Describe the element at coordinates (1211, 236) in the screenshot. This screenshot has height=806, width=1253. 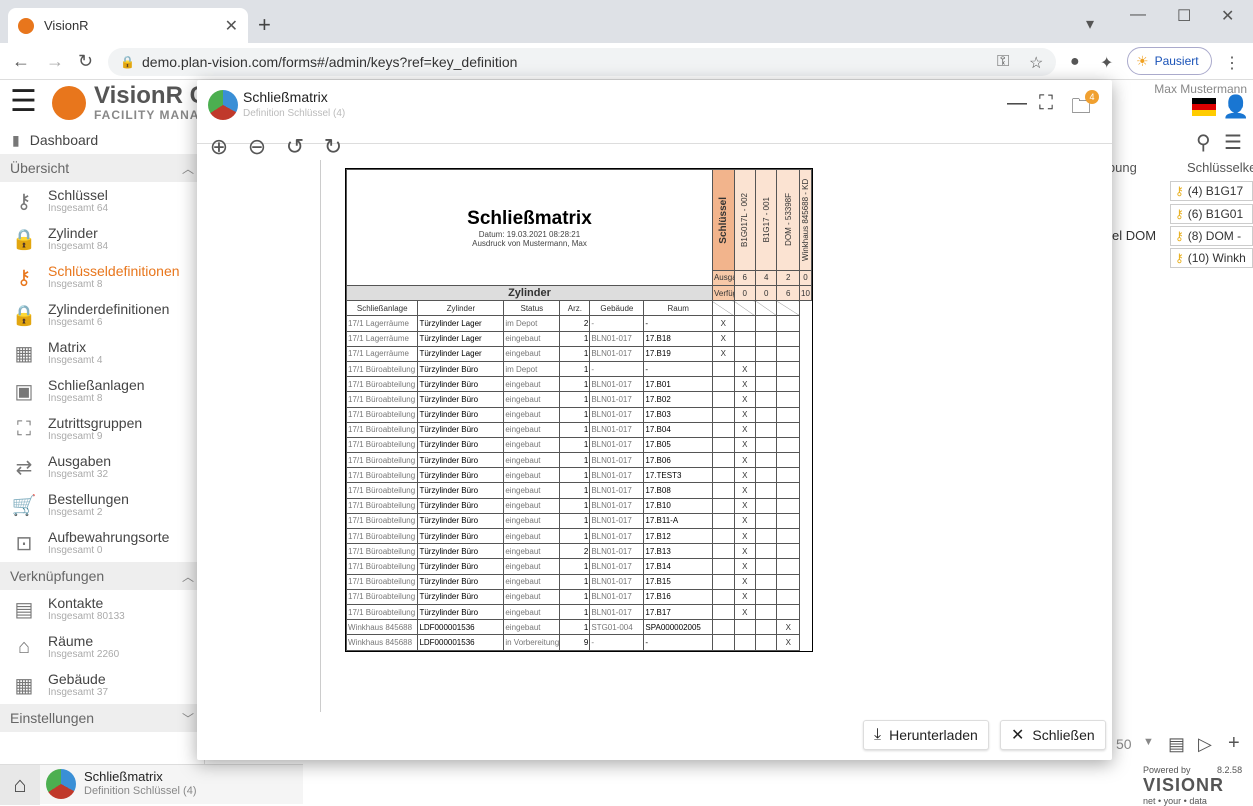
I see `key-list-item: ⚷ (8) DOM -` at that location.